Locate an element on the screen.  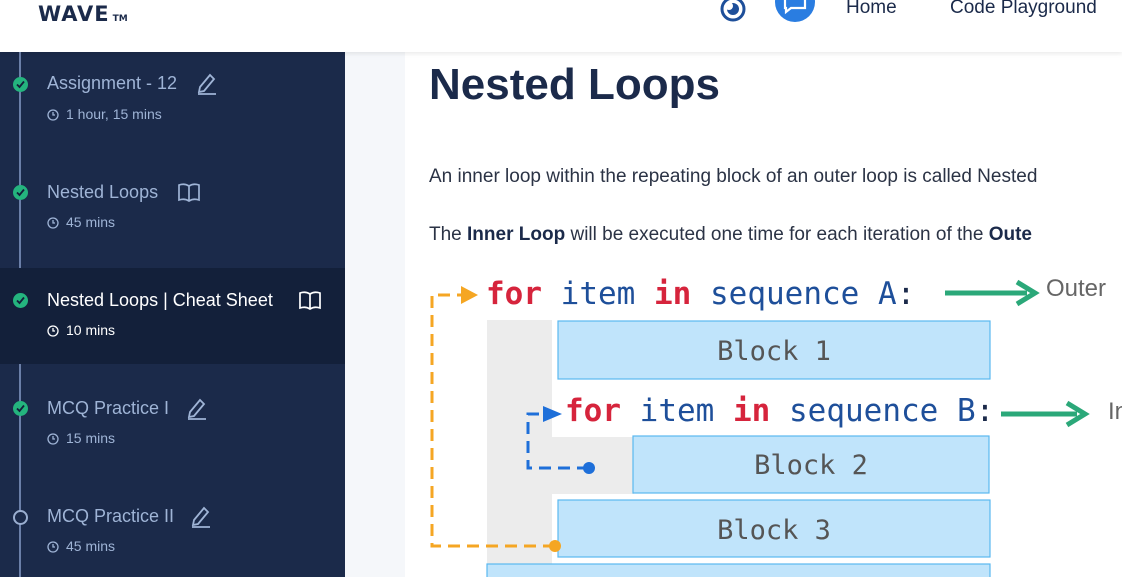
logo: WAVE TM is located at coordinates (83, 14).